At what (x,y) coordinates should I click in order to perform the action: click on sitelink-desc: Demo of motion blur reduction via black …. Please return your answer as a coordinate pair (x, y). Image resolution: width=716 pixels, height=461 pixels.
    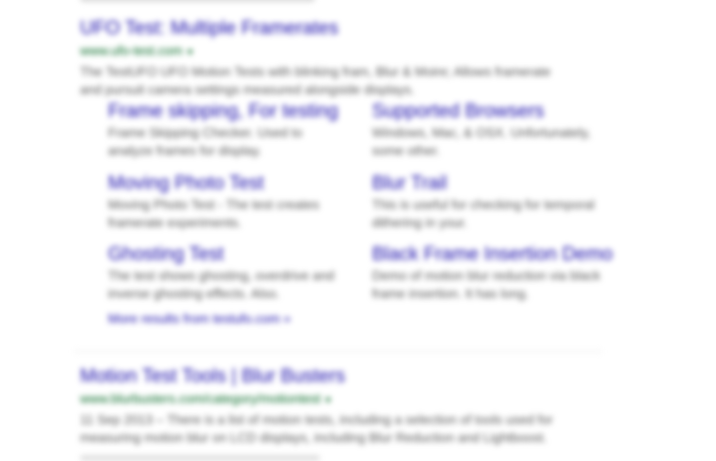
    Looking at the image, I should click on (486, 284).